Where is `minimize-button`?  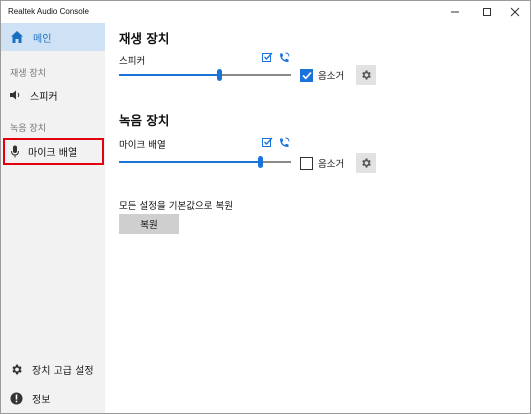
minimize-button is located at coordinates (455, 12).